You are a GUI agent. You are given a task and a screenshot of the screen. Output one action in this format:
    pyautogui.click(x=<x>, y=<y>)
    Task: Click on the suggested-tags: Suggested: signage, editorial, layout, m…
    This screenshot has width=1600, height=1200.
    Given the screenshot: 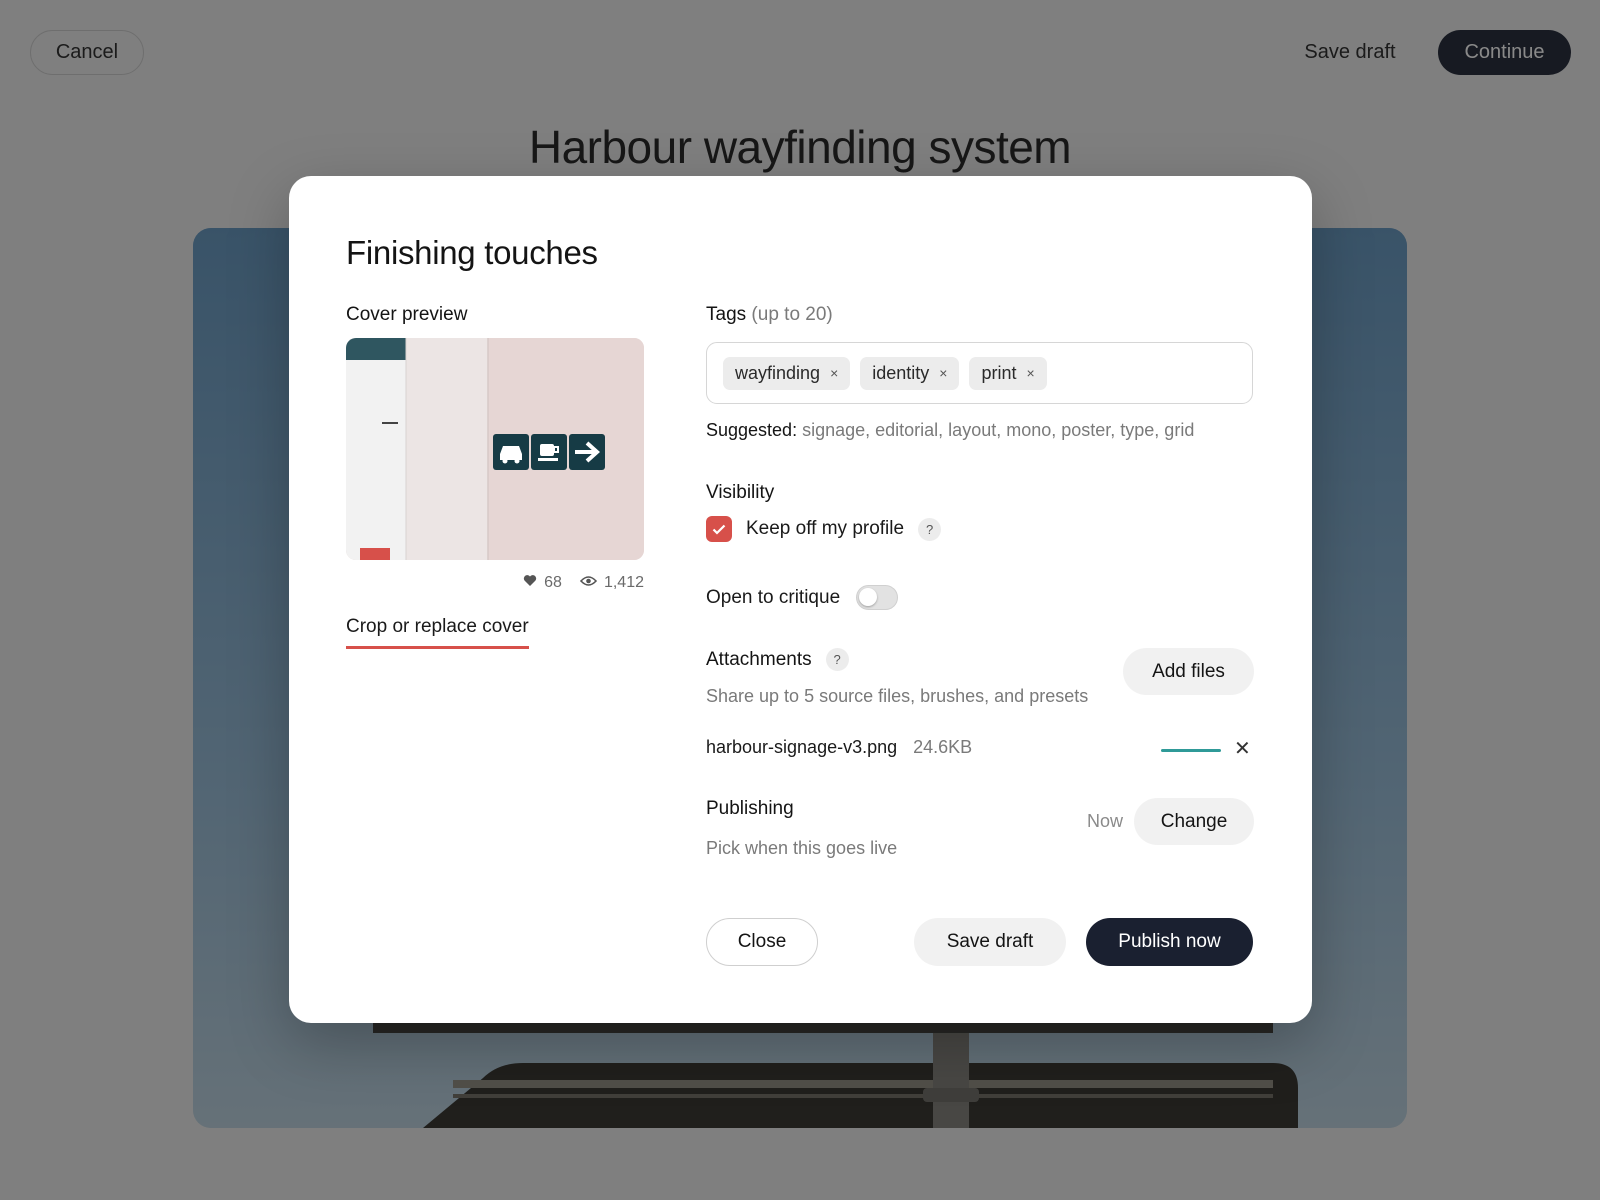 What is the action you would take?
    pyautogui.click(x=950, y=430)
    